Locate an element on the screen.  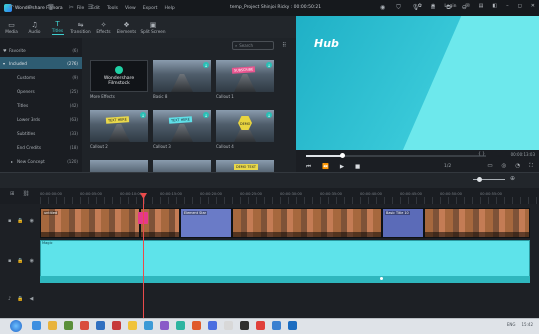
search-input: ⌕ Search is located at coordinates (253, 45).